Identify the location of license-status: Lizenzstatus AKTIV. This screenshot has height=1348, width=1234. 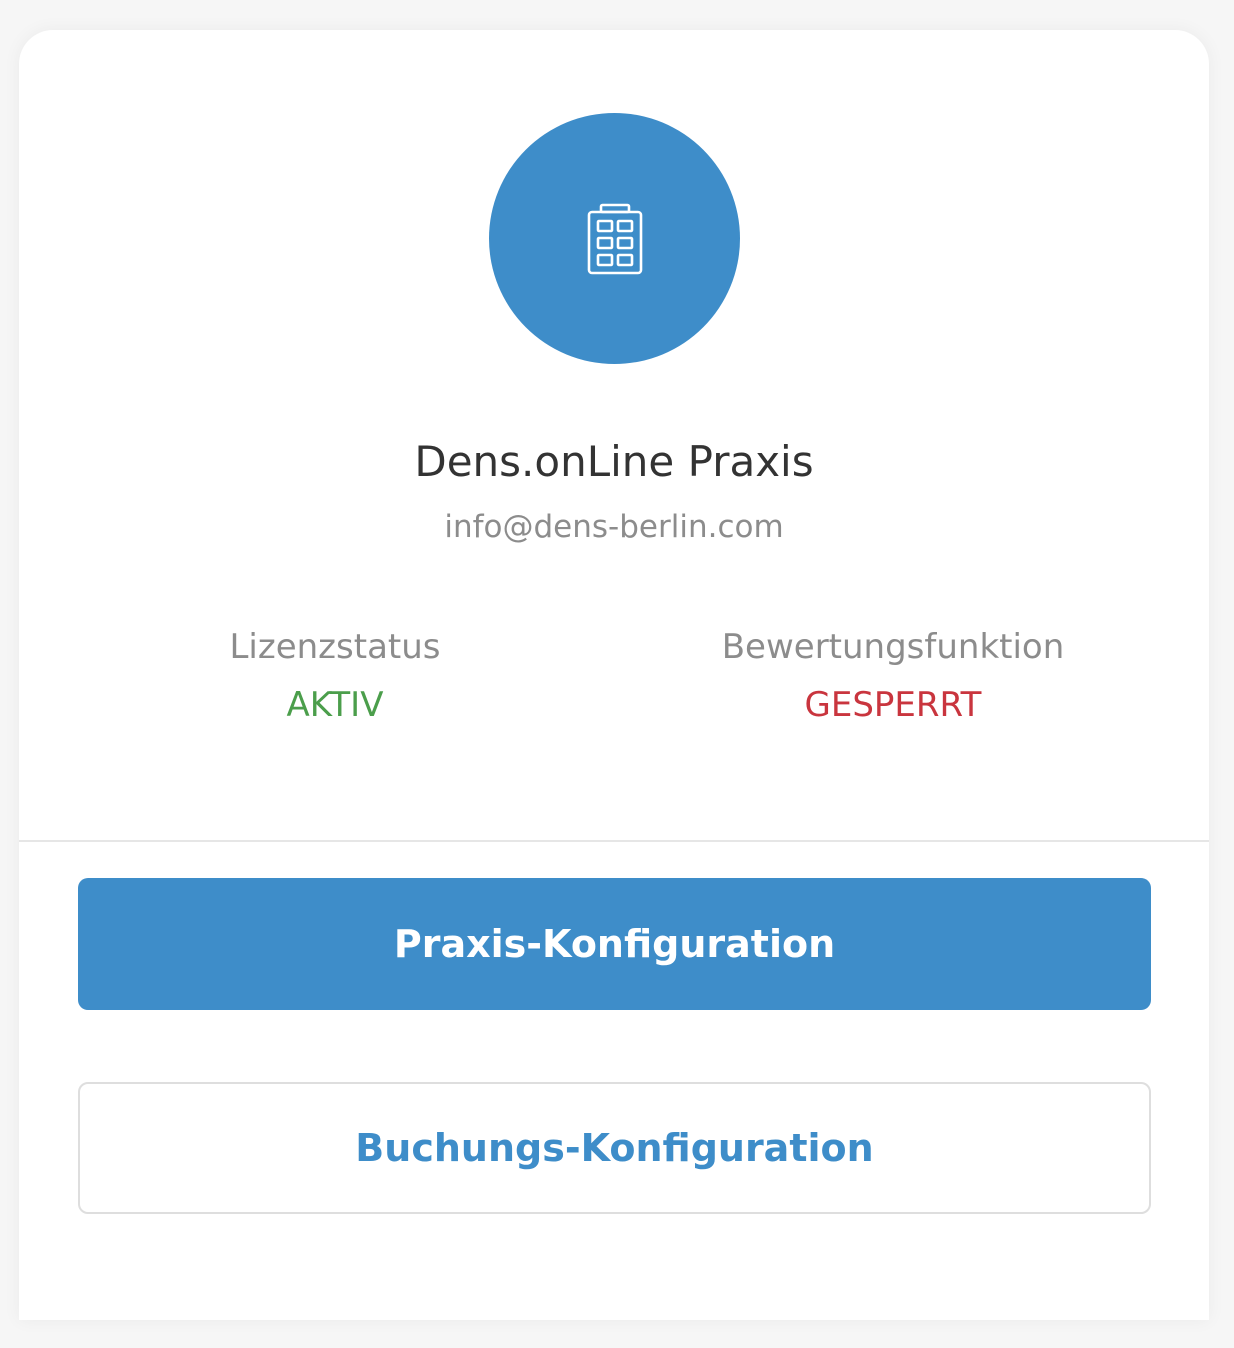
(335, 676).